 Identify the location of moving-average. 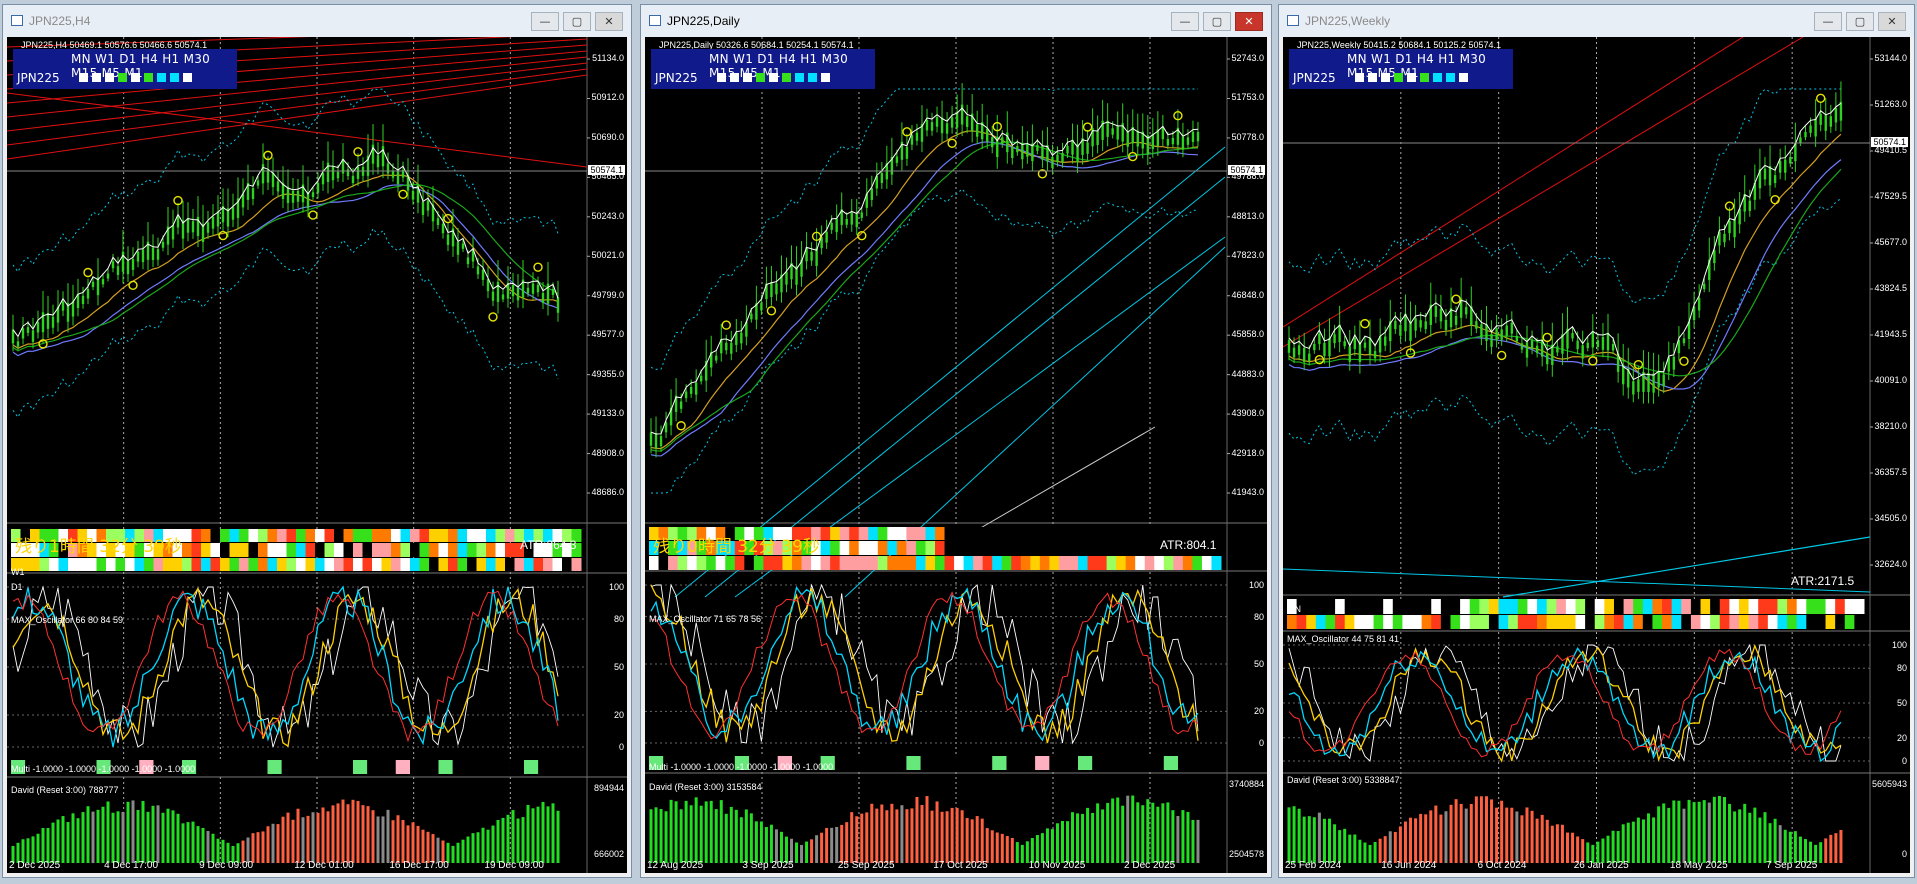
(1565, 272).